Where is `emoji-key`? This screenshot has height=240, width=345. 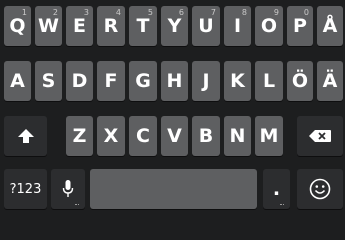 emoji-key is located at coordinates (320, 189).